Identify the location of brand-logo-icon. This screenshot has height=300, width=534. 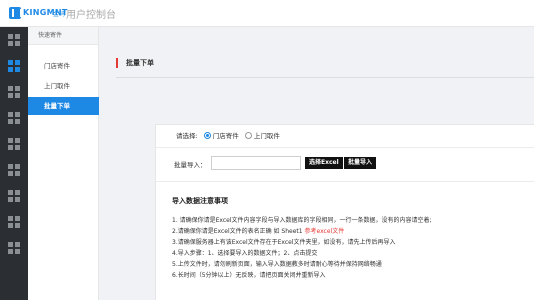
(15, 13).